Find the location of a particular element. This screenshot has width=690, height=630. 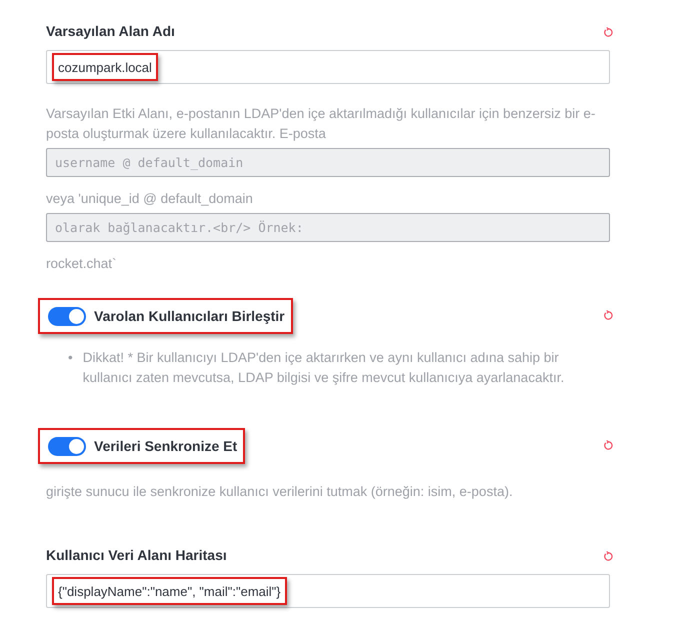

setting-label: Verileri Senkronize Et is located at coordinates (166, 446).